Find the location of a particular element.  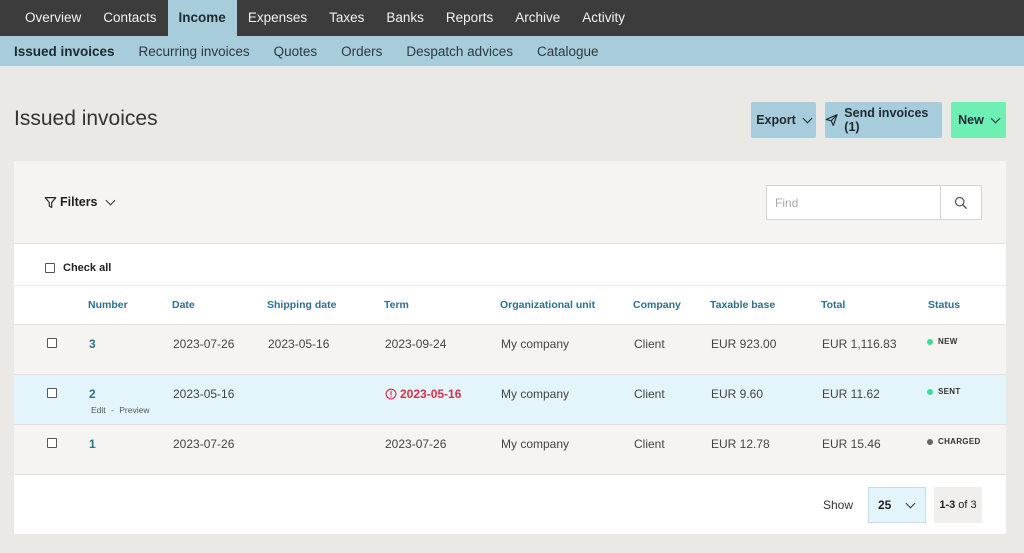

send-invoices-label: Send invoices (1) is located at coordinates (886, 120).